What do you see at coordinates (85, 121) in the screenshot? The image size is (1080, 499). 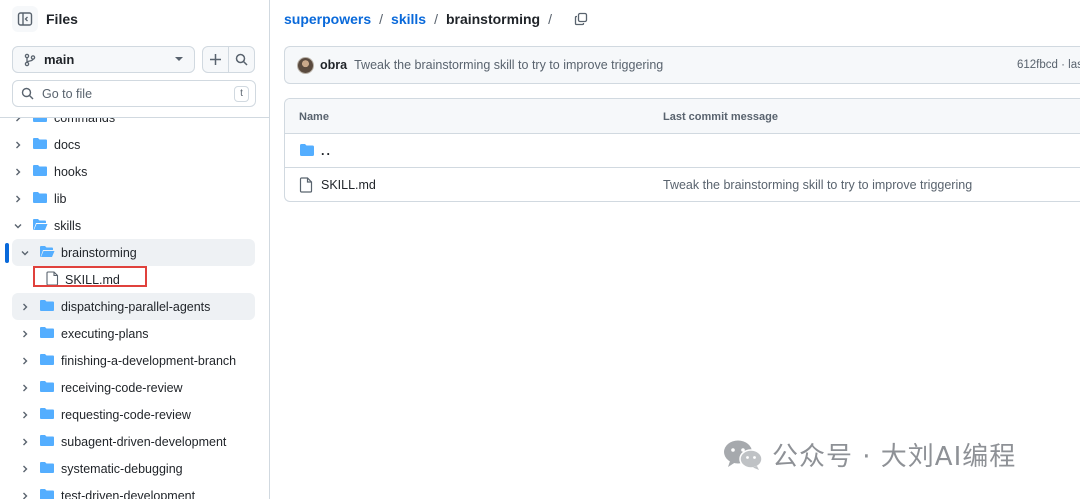 I see `tree-item-label: commands` at bounding box center [85, 121].